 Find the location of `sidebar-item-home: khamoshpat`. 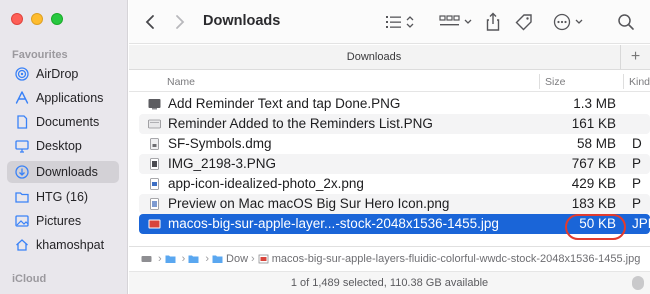

sidebar-item-home: khamoshpat is located at coordinates (63, 245).